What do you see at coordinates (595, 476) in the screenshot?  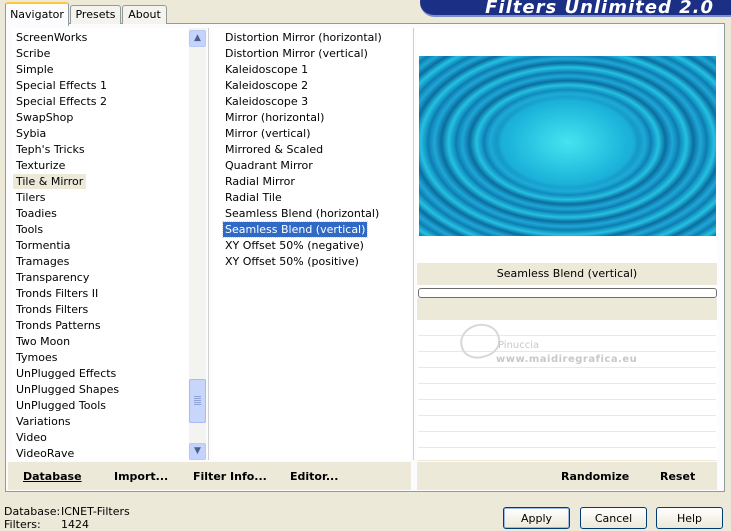 I see `randomize-button: Randomize` at bounding box center [595, 476].